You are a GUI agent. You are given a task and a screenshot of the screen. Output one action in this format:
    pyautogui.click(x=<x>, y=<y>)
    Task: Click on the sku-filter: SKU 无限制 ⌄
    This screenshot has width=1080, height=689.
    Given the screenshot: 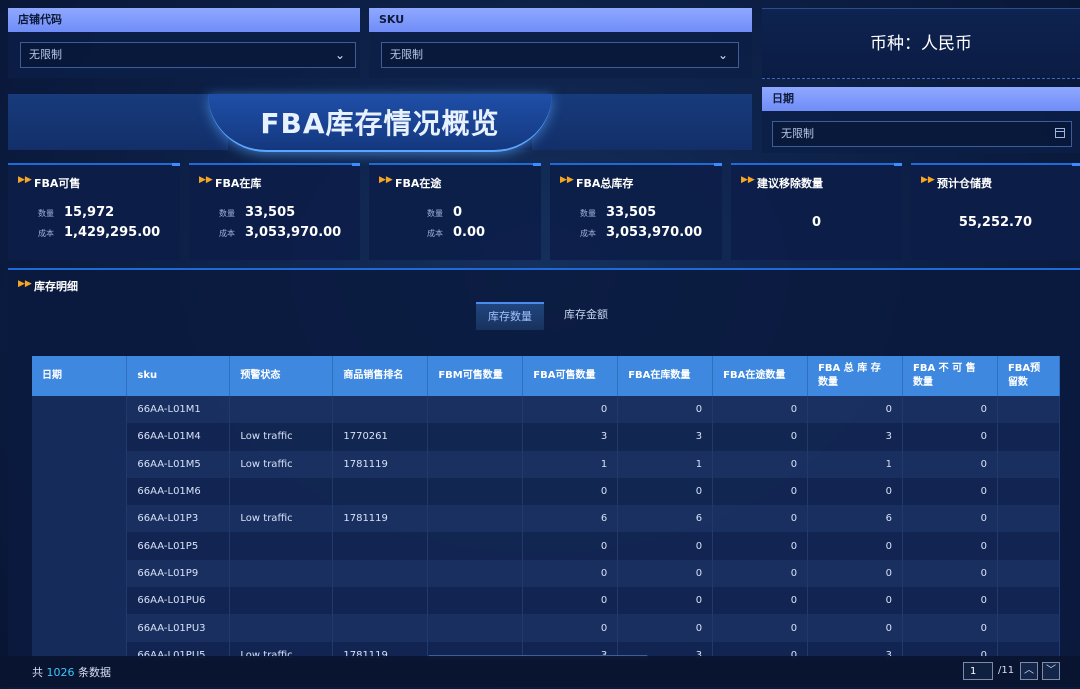 What is the action you would take?
    pyautogui.click(x=560, y=43)
    